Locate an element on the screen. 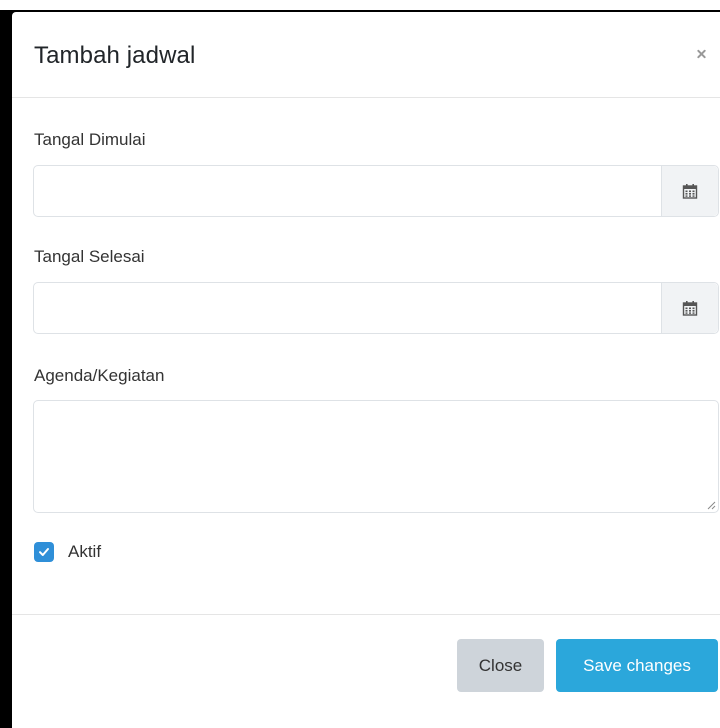 The image size is (720, 728). modal-header: Tambah jadwal is located at coordinates (366, 55).